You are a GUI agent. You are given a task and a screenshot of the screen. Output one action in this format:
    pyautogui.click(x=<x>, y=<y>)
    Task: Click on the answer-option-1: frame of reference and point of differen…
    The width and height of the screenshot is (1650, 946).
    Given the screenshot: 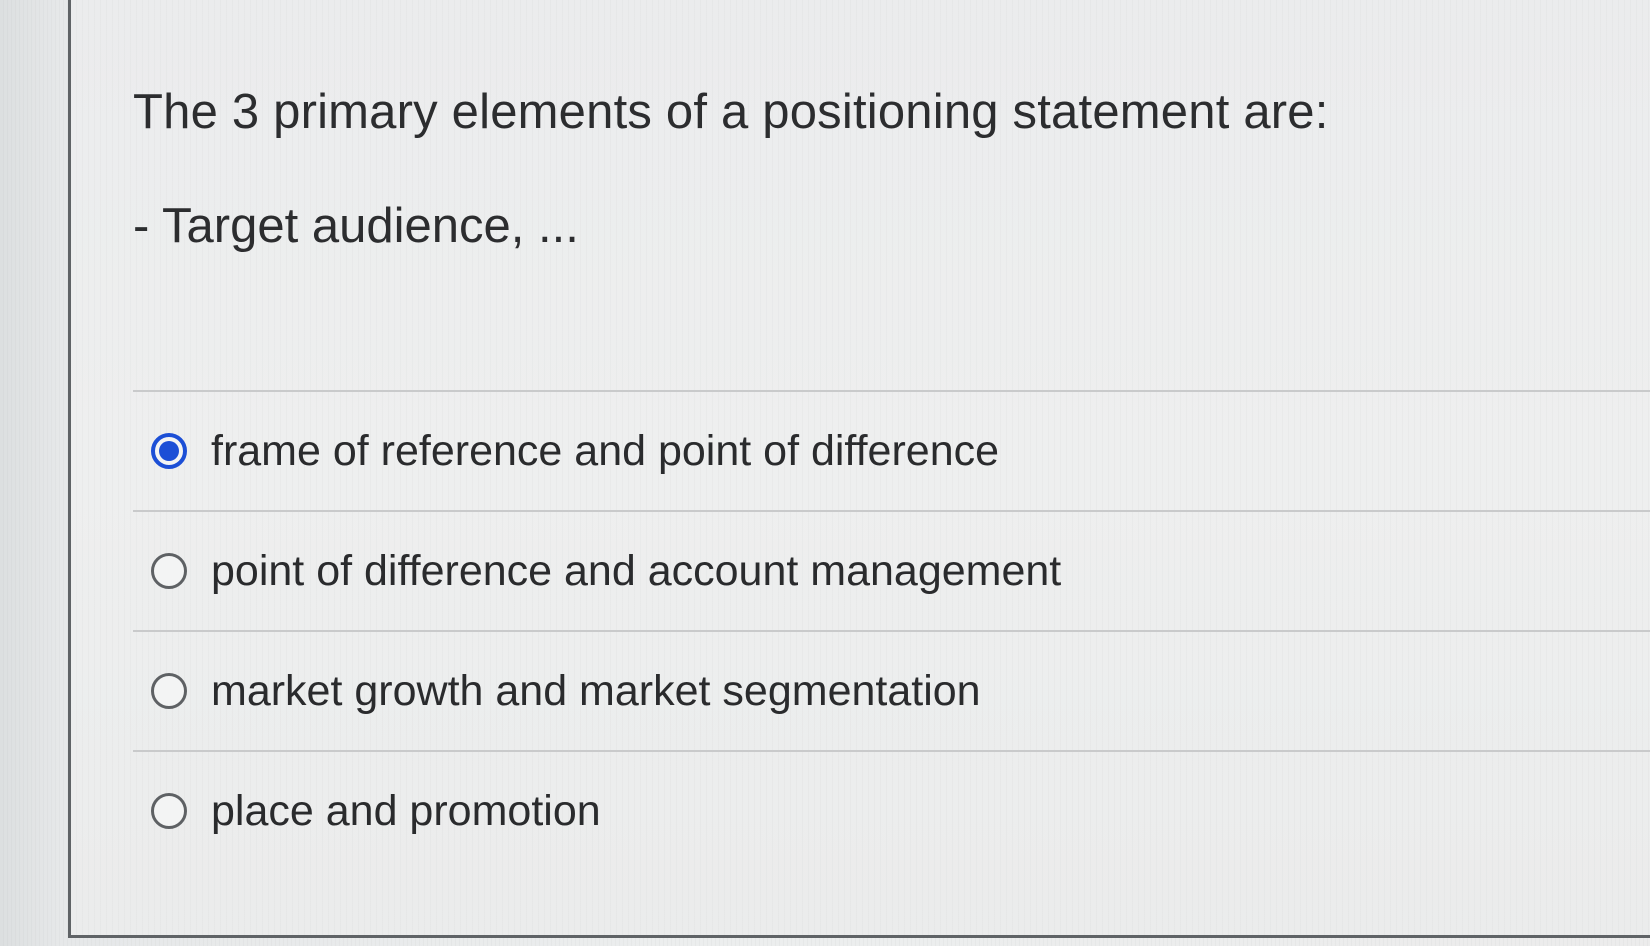 What is the action you would take?
    pyautogui.click(x=891, y=451)
    